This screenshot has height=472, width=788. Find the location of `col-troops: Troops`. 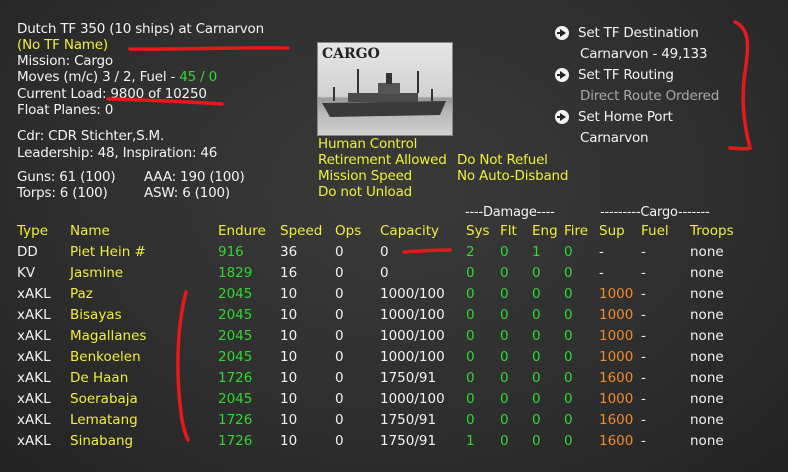

col-troops: Troops is located at coordinates (720, 230).